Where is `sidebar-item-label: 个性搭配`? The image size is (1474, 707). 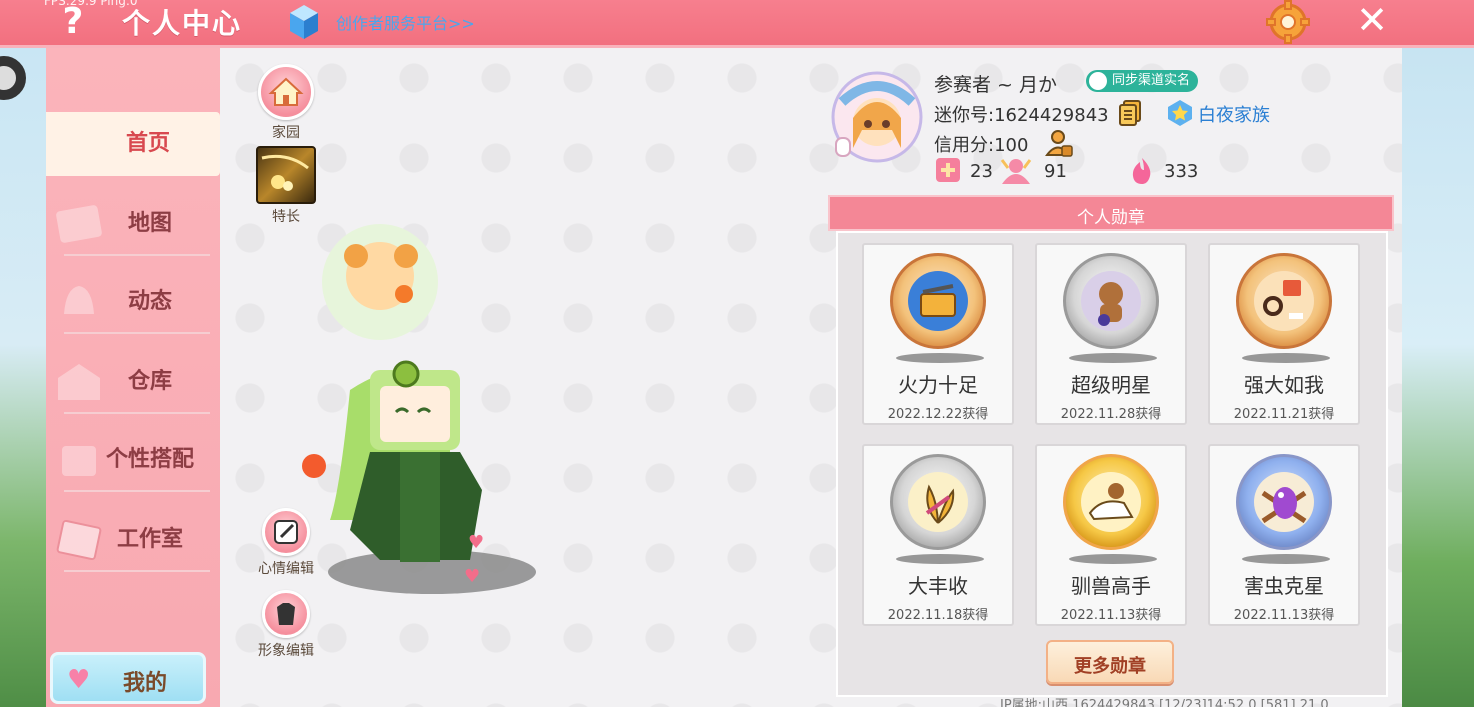 sidebar-item-label: 个性搭配 is located at coordinates (149, 459).